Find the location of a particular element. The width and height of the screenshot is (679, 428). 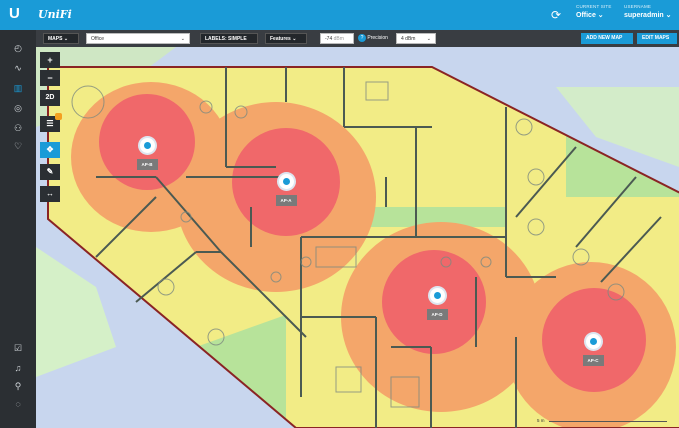

current-site-value: Office is located at coordinates (586, 15).